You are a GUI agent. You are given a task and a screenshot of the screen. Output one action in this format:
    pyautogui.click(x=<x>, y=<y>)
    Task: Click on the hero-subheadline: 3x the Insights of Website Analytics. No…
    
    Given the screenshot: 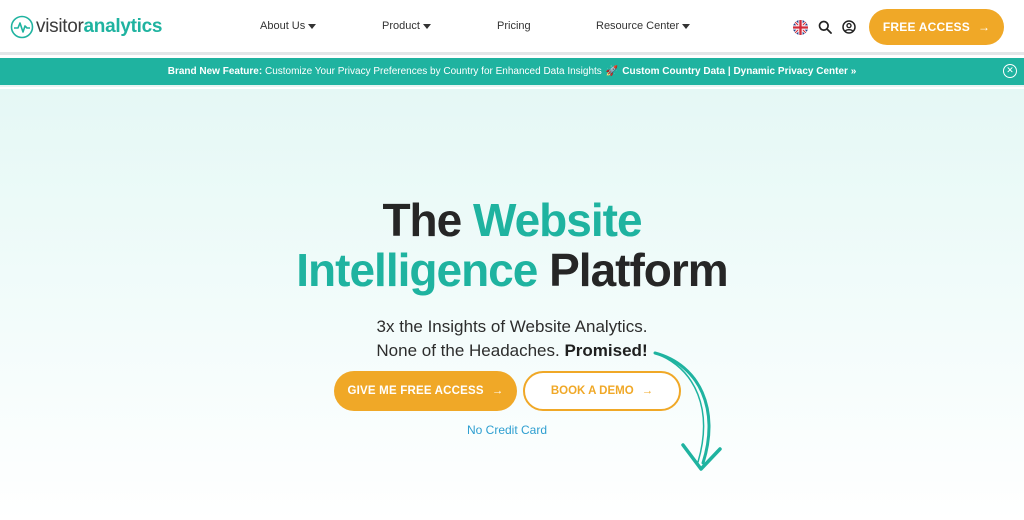 What is the action you would take?
    pyautogui.click(x=512, y=339)
    